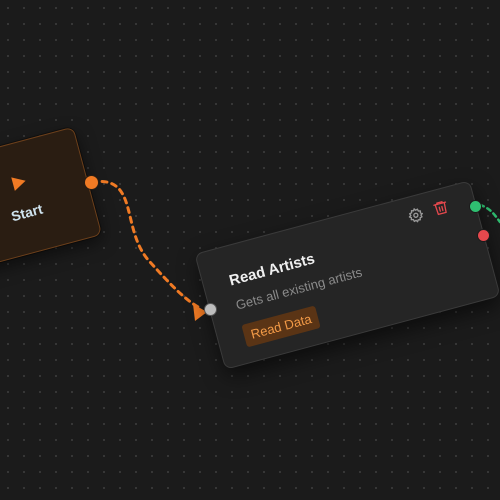 Image resolution: width=500 pixels, height=500 pixels. Describe the element at coordinates (146, 244) in the screenshot. I see `edge-start-to-read-artists` at that location.